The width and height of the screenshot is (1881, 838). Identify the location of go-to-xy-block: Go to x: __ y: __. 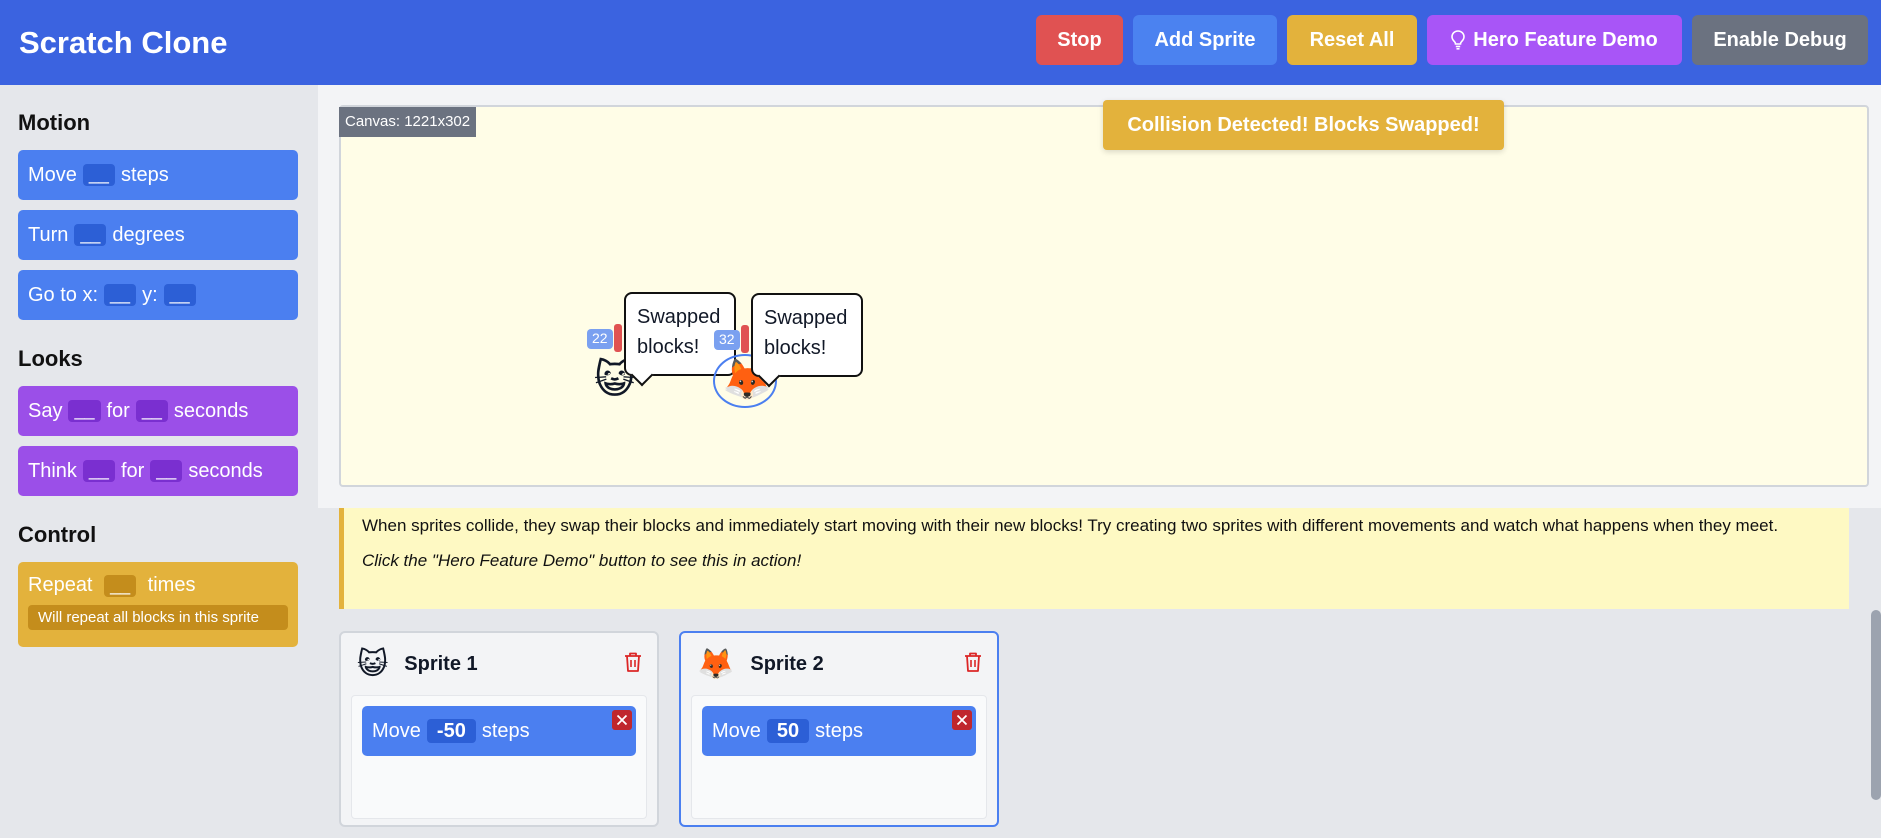
(158, 295).